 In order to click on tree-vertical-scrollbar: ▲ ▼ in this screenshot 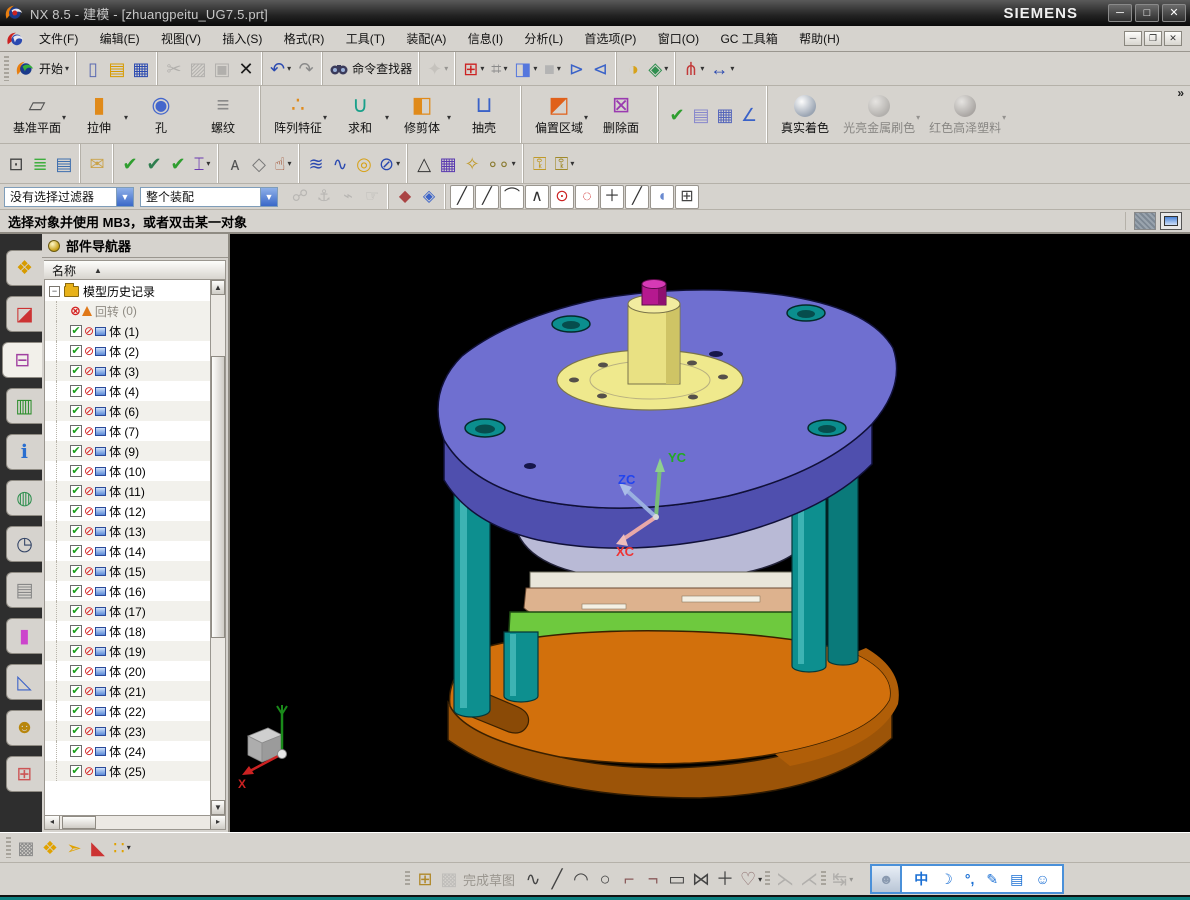, I will do `click(217, 547)`.